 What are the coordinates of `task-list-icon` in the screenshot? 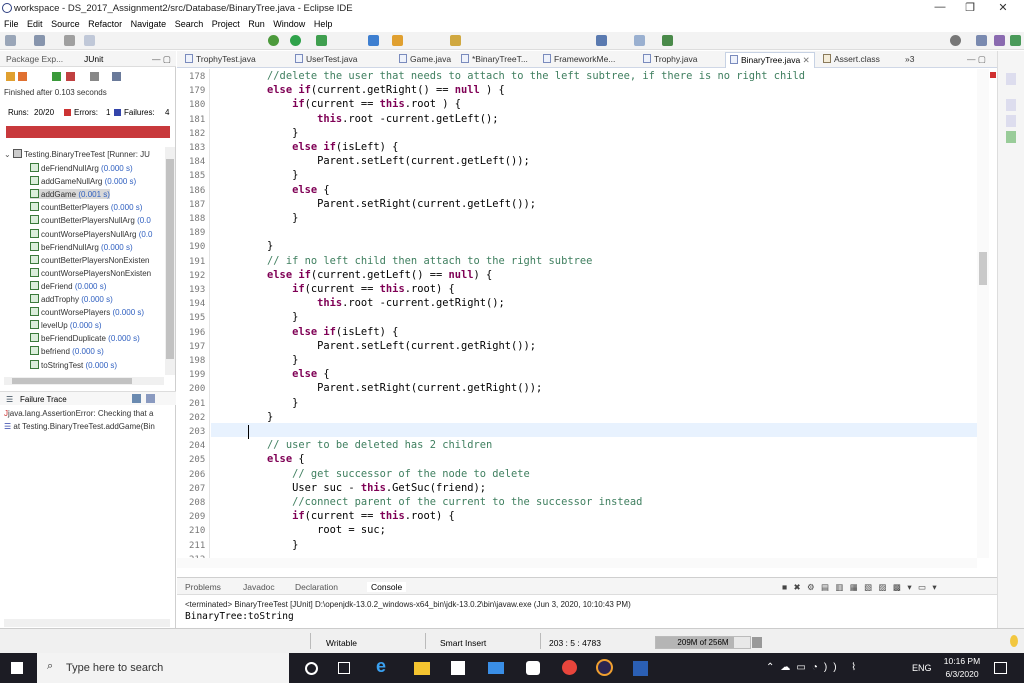 It's located at (1011, 105).